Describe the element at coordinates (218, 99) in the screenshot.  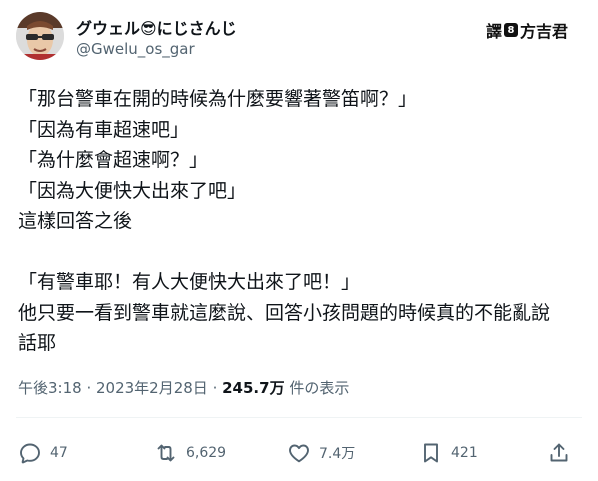
I see `tweet-line: 「那台警車在開的時候為什麼要響著警笛啊？」` at that location.